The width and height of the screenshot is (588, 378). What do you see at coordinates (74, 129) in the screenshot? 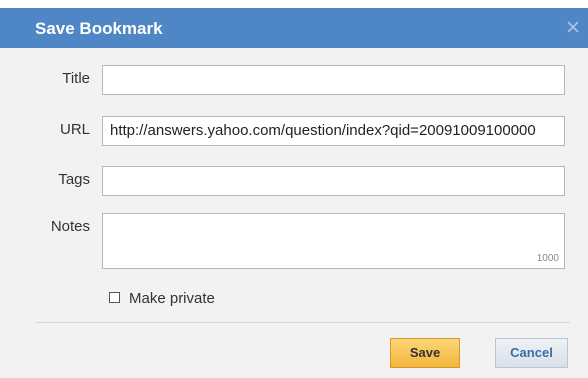
I see `url-label: URL` at bounding box center [74, 129].